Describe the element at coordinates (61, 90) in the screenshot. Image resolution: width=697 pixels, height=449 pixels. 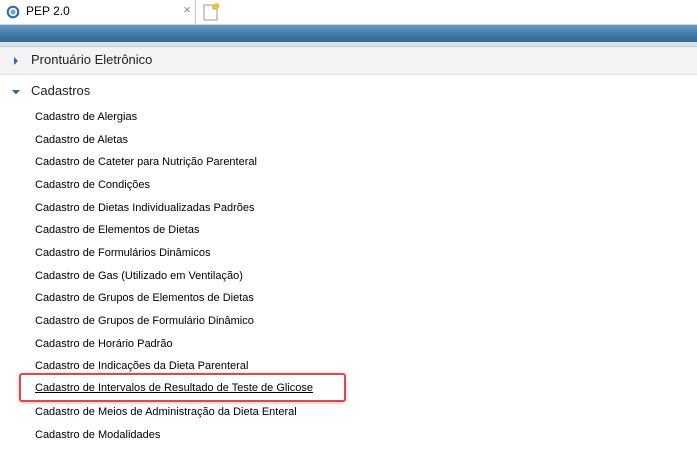
I see `section-label: Cadastros` at that location.